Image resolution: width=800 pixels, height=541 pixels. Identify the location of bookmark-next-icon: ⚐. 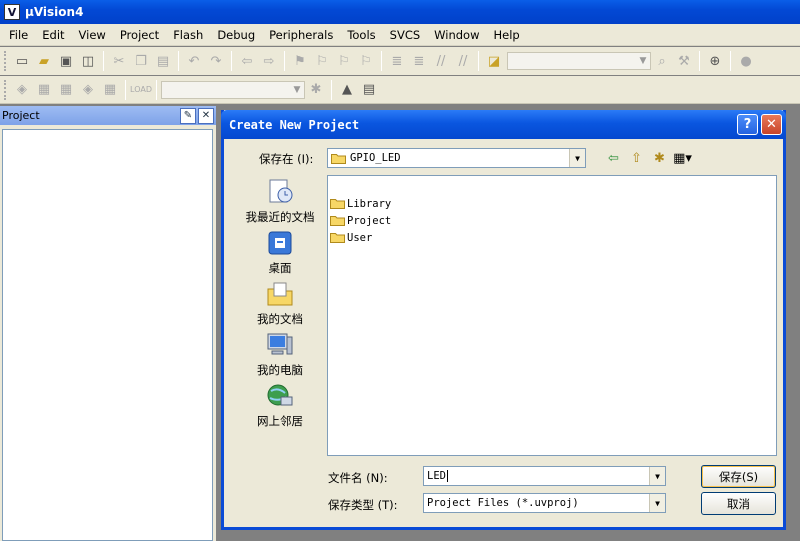
(344, 61).